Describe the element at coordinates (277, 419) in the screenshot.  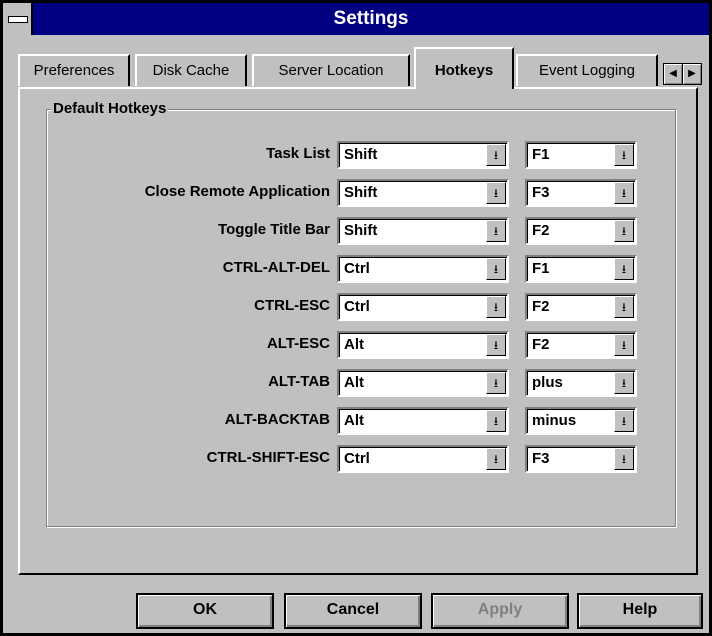
I see `hotkey-label: ALT-BACKTAB` at that location.